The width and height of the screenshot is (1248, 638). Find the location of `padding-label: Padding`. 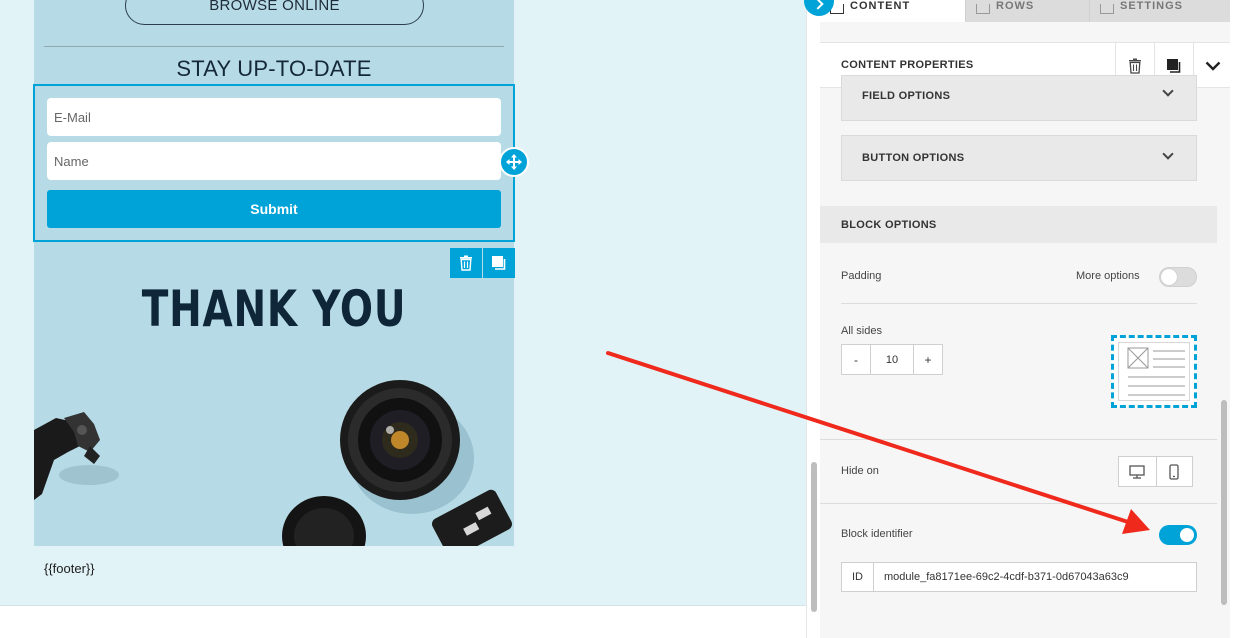

padding-label: Padding is located at coordinates (861, 276).